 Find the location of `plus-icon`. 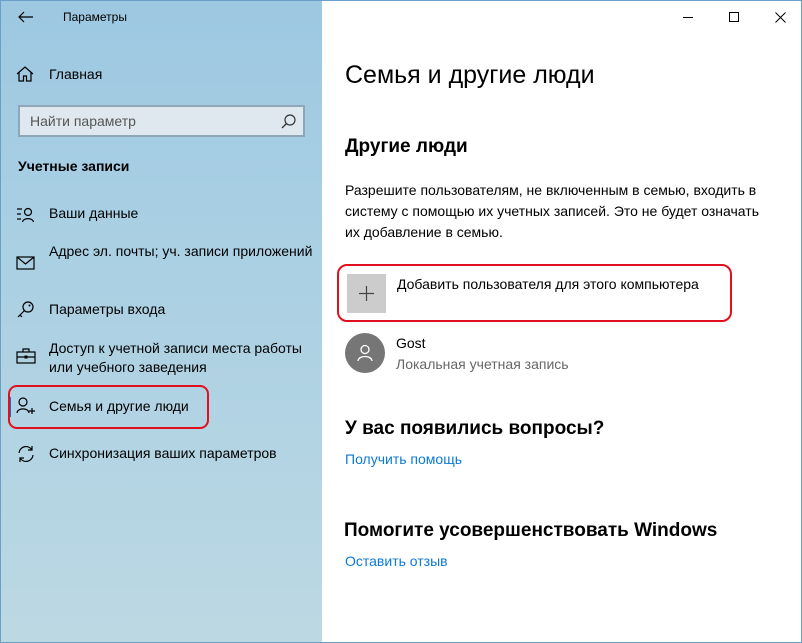

plus-icon is located at coordinates (366, 293).